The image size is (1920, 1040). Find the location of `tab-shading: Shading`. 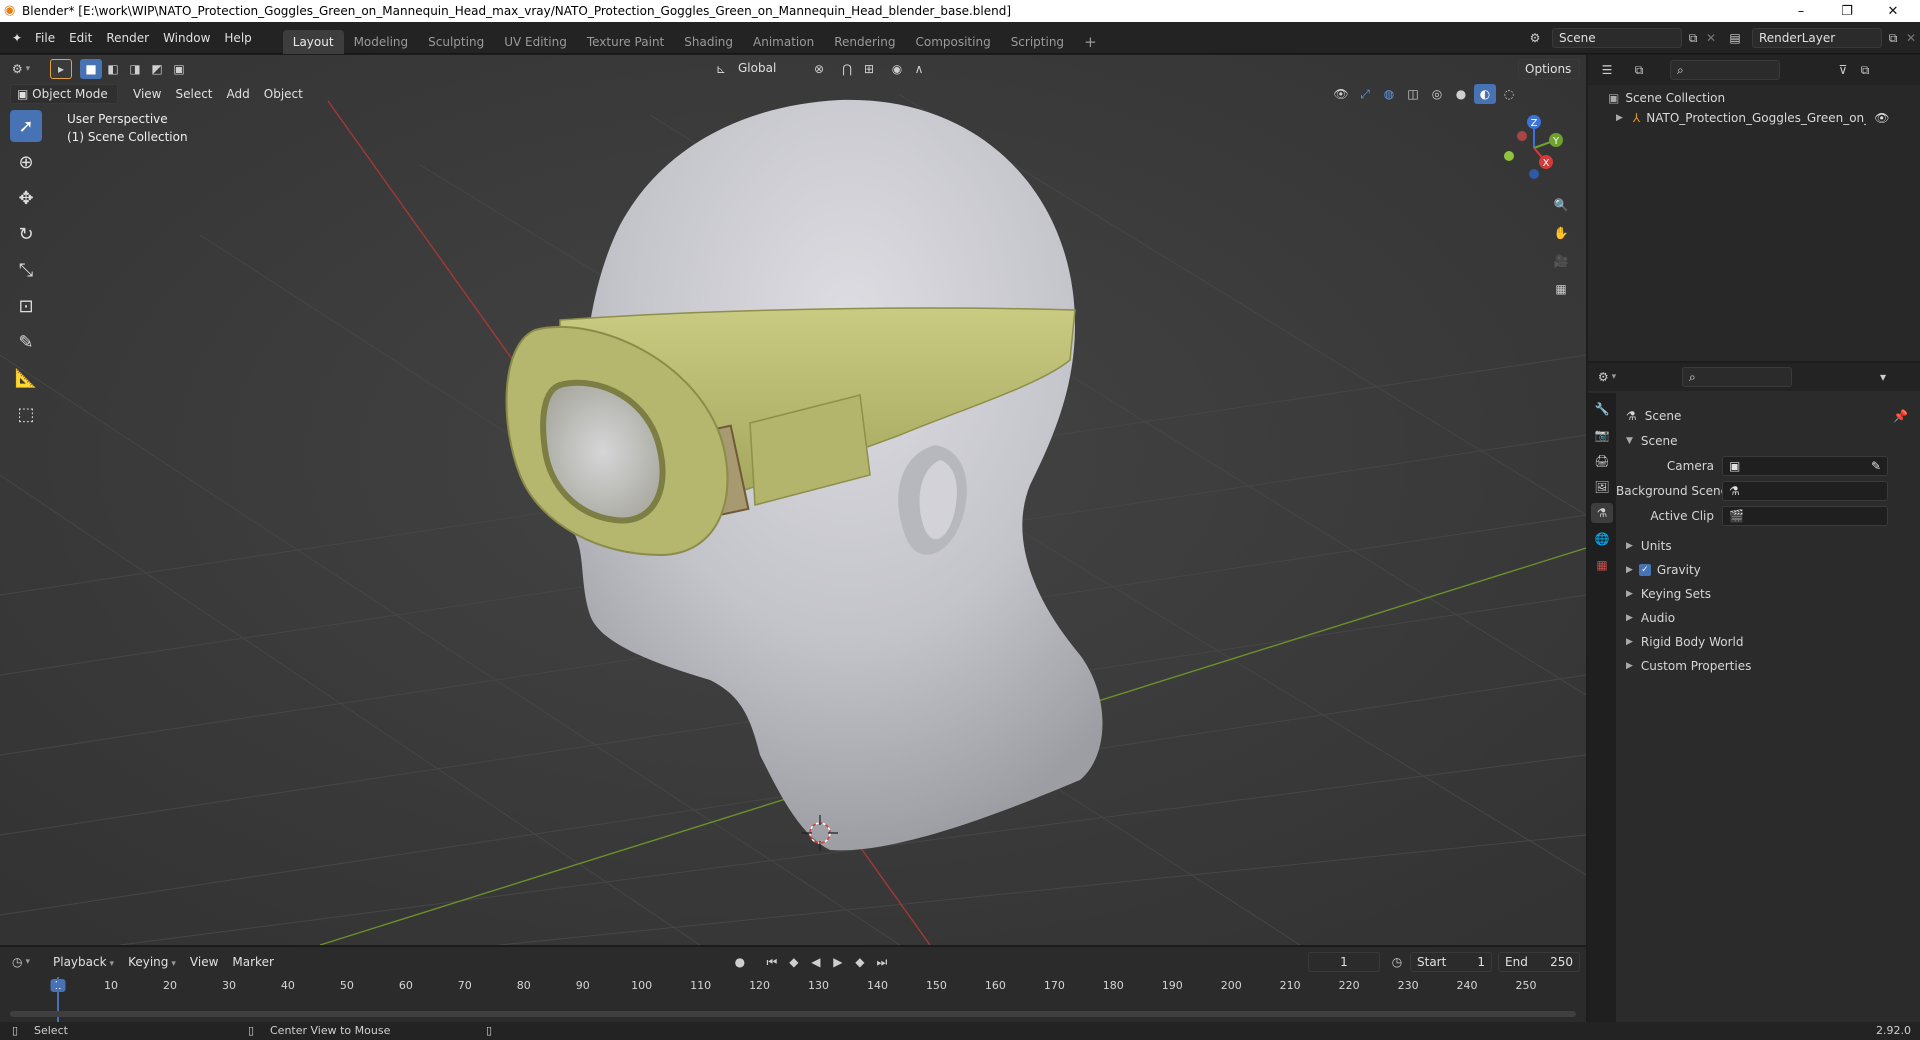

tab-shading: Shading is located at coordinates (708, 42).